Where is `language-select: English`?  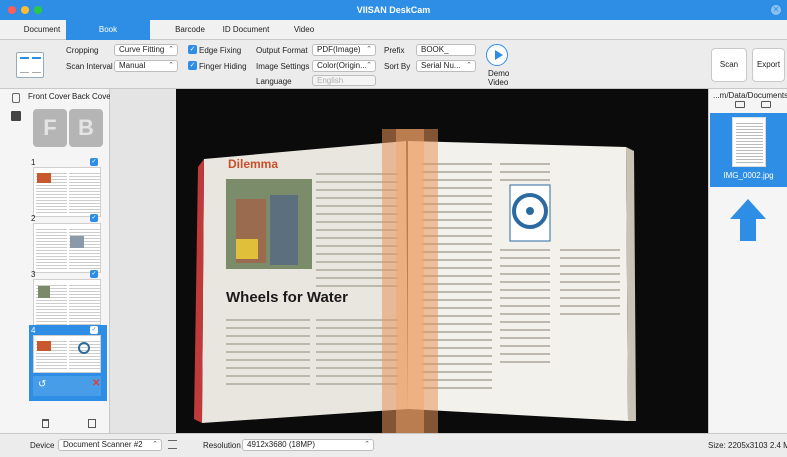
language-select: English is located at coordinates (344, 80).